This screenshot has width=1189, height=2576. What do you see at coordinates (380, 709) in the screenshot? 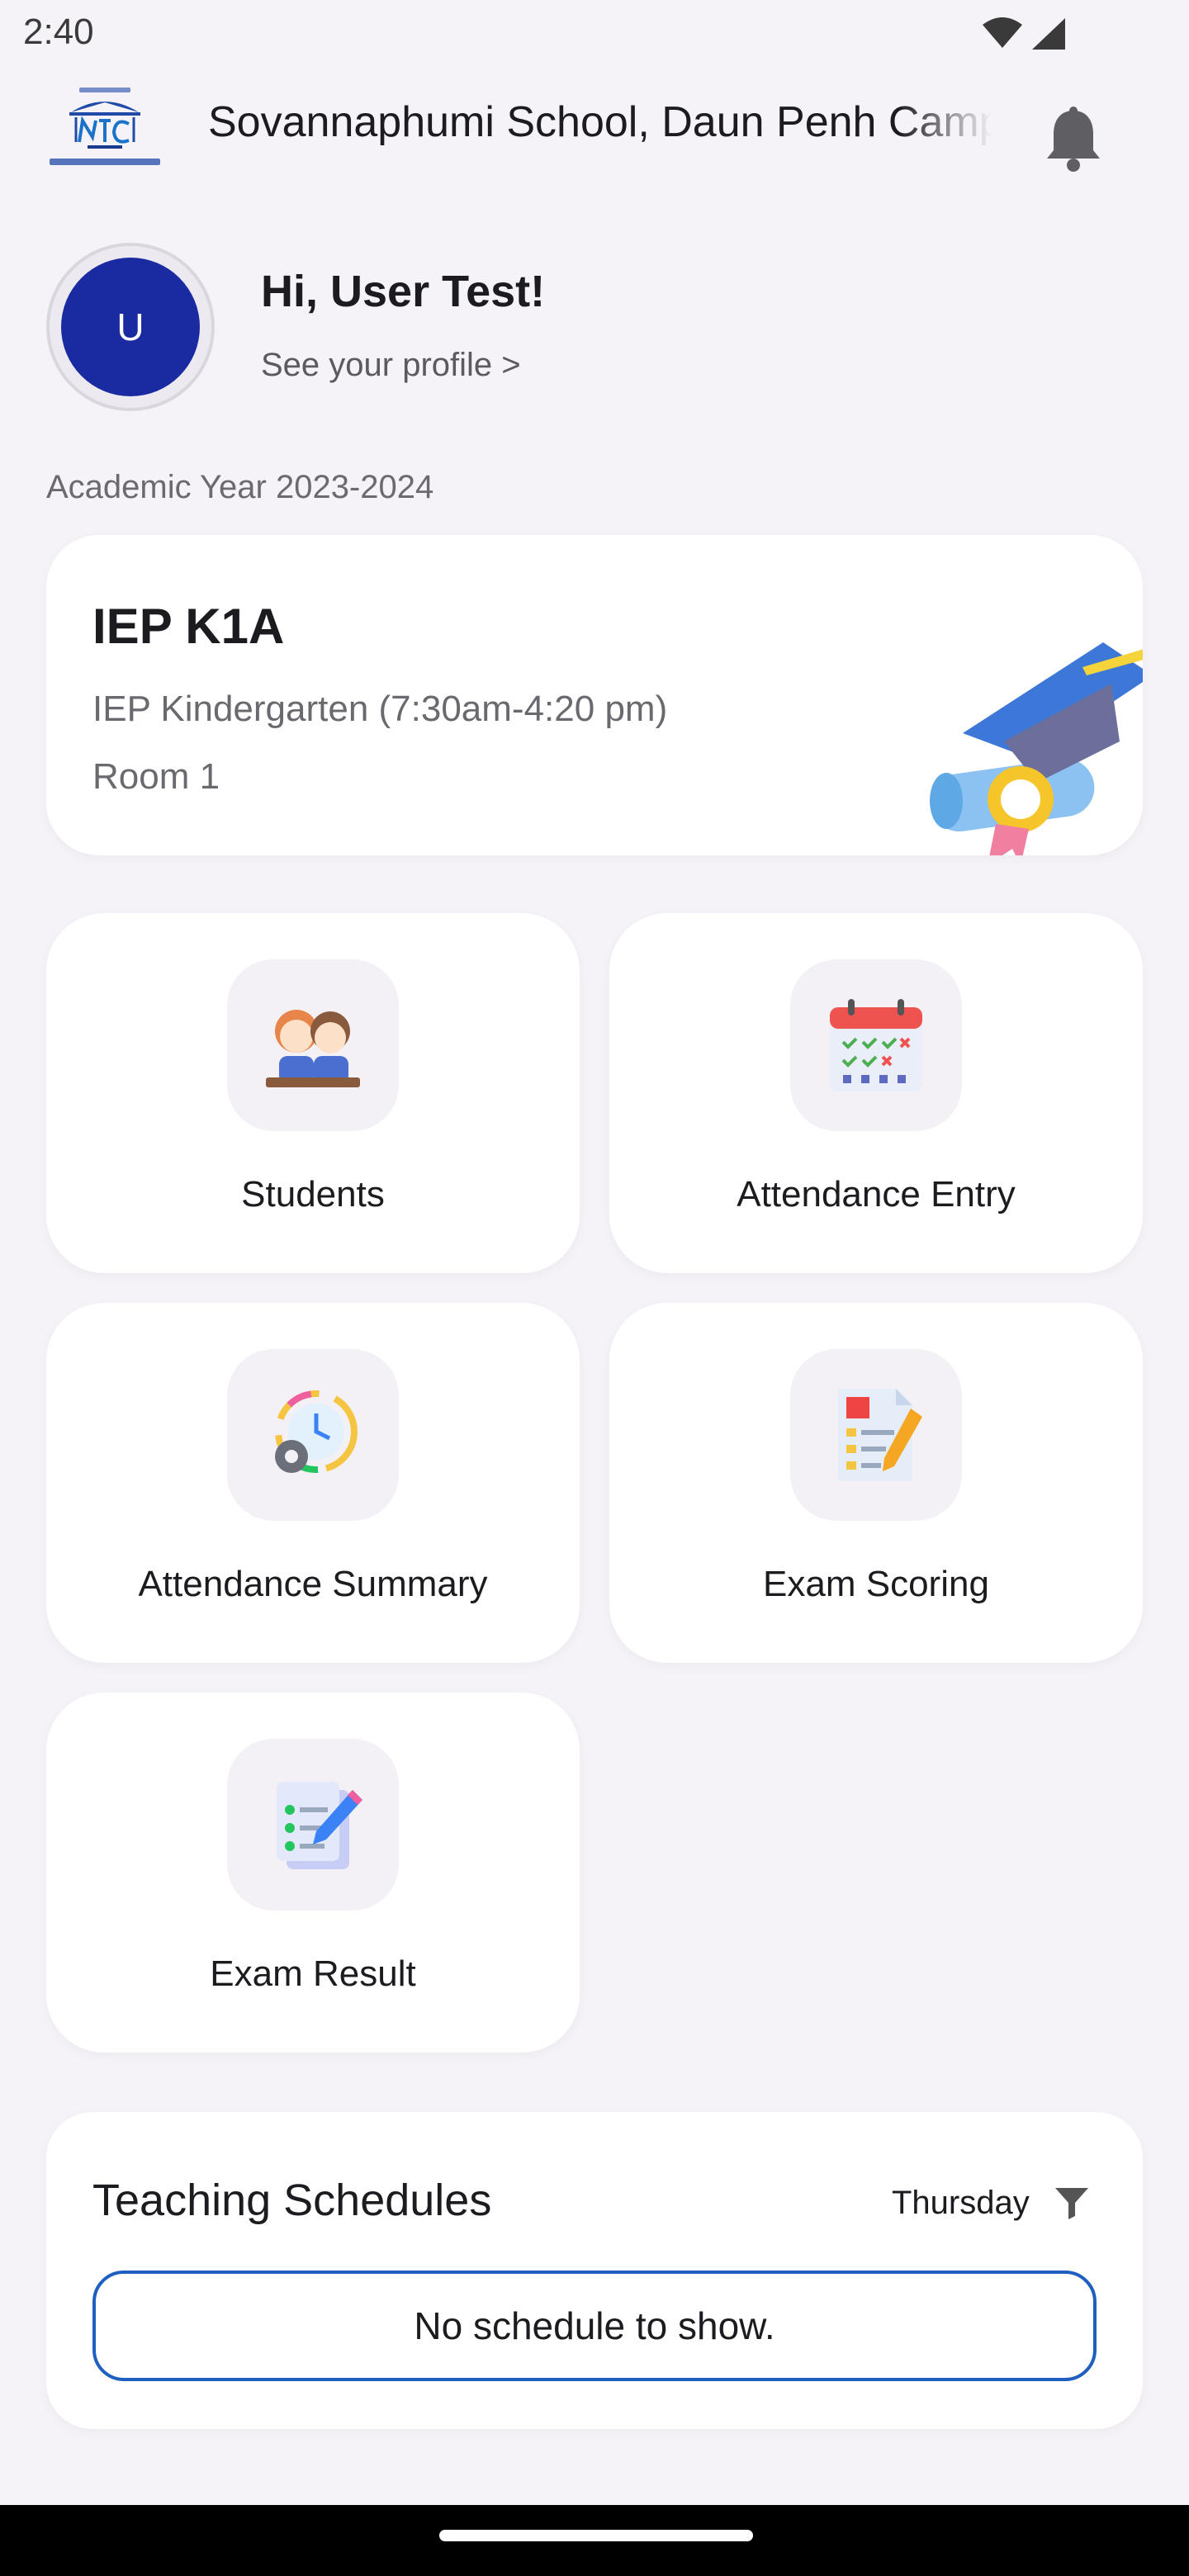
I see `class-program: IEP Kindergarten (7:30am-4:20 pm)` at bounding box center [380, 709].